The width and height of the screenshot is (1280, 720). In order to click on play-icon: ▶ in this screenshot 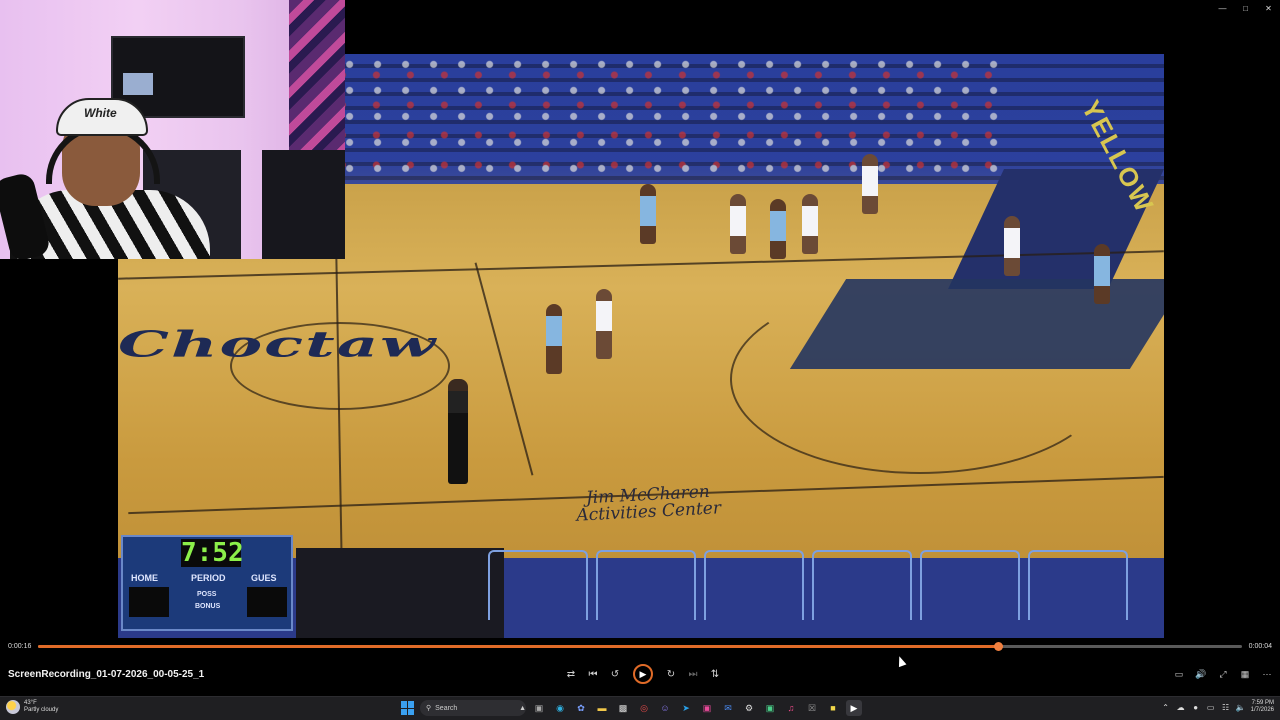, I will do `click(643, 673)`.